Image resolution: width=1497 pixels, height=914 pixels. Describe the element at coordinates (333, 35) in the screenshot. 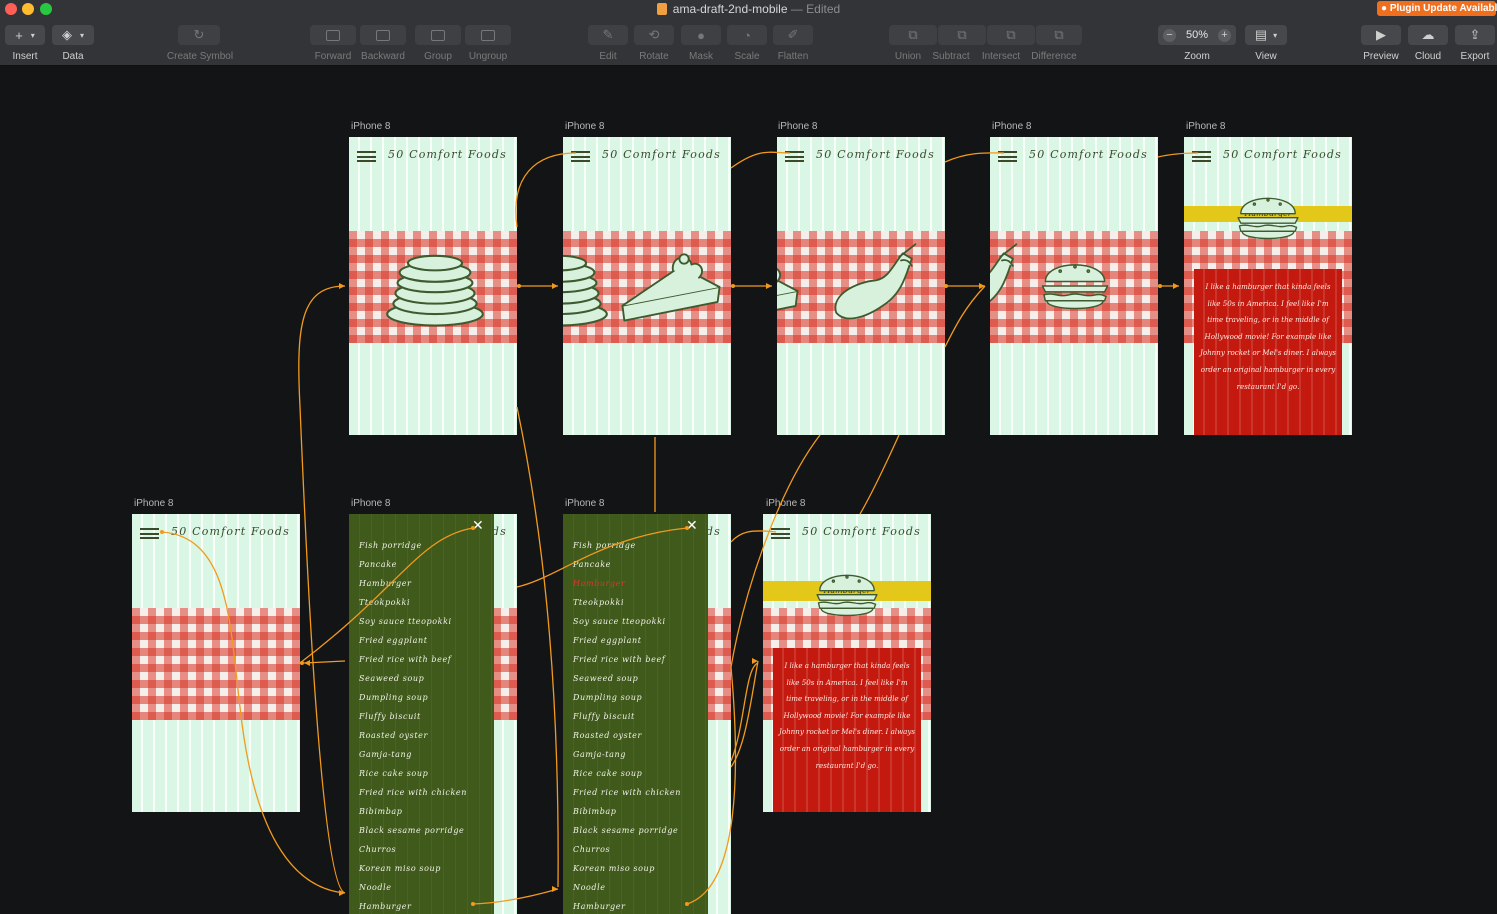

I see `forward-button` at that location.